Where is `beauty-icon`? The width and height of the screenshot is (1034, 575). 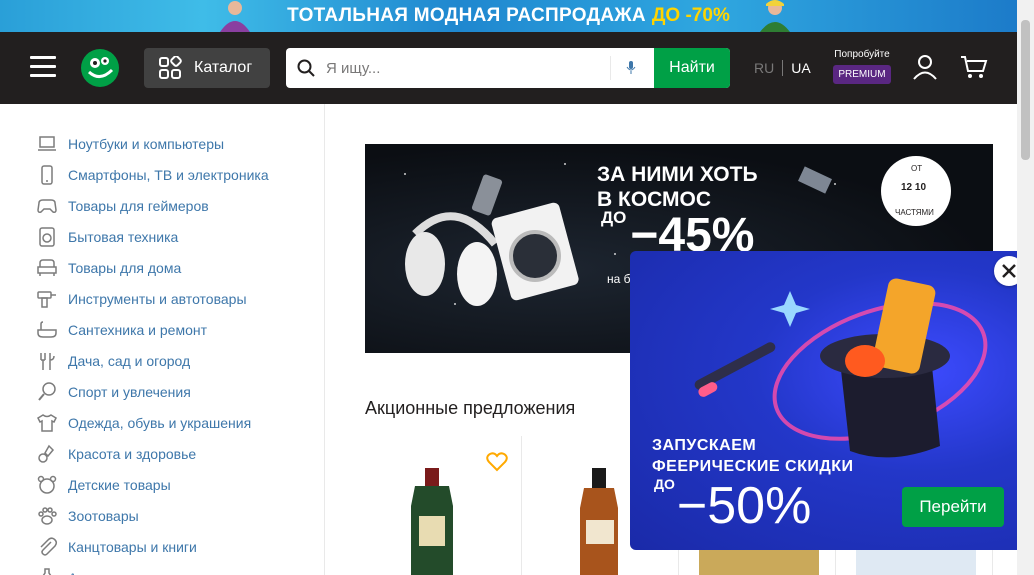 beauty-icon is located at coordinates (46, 453).